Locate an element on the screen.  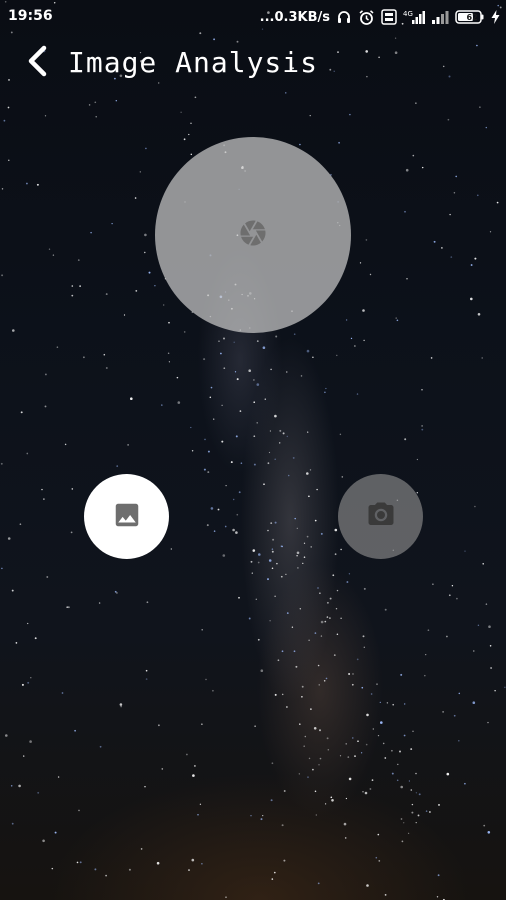
battery-icon: 62 is located at coordinates (470, 17).